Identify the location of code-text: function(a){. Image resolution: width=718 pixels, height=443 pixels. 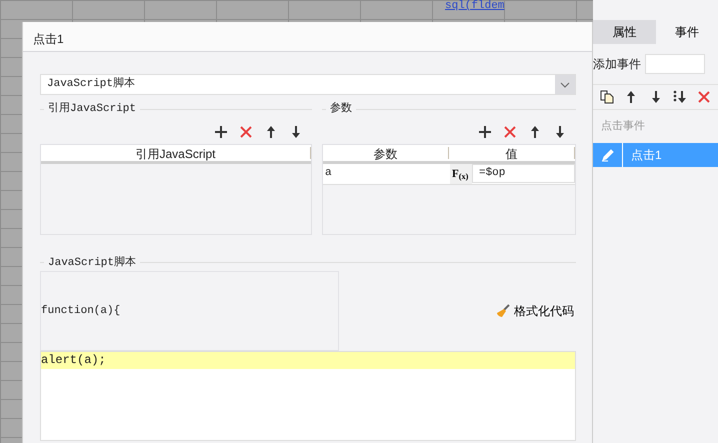
(80, 311).